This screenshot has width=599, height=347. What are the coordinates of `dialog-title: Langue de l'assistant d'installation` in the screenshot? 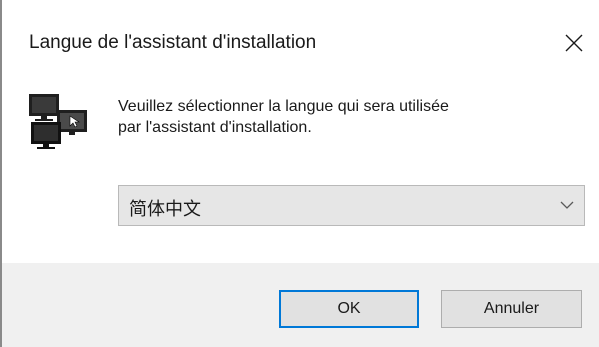 It's located at (173, 42).